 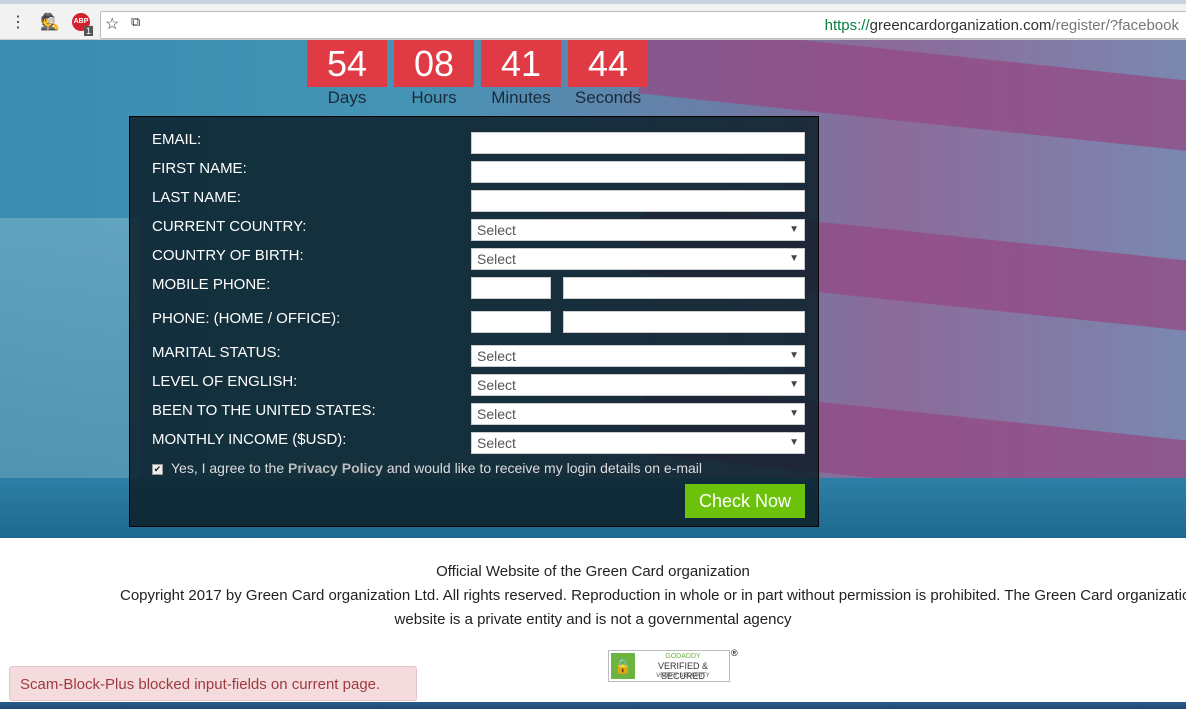 What do you see at coordinates (135, 22) in the screenshot?
I see `translate-icon: ⧉` at bounding box center [135, 22].